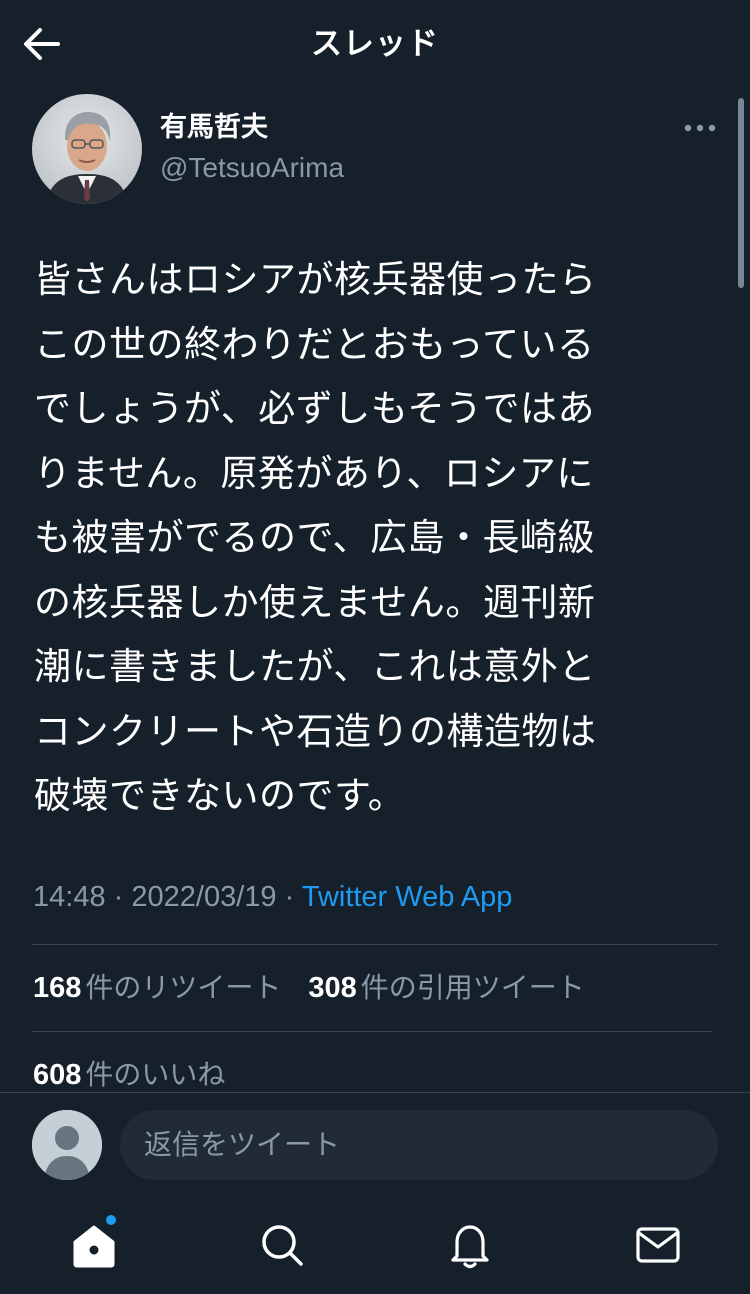 The image size is (750, 1294). I want to click on author-handle: @TetsuoArima, so click(252, 168).